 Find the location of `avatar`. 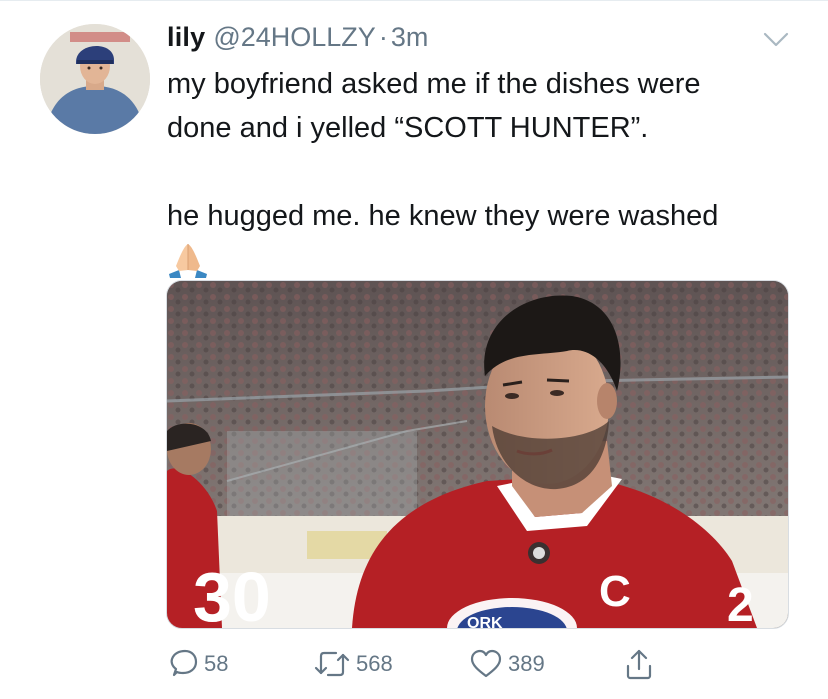

avatar is located at coordinates (95, 79).